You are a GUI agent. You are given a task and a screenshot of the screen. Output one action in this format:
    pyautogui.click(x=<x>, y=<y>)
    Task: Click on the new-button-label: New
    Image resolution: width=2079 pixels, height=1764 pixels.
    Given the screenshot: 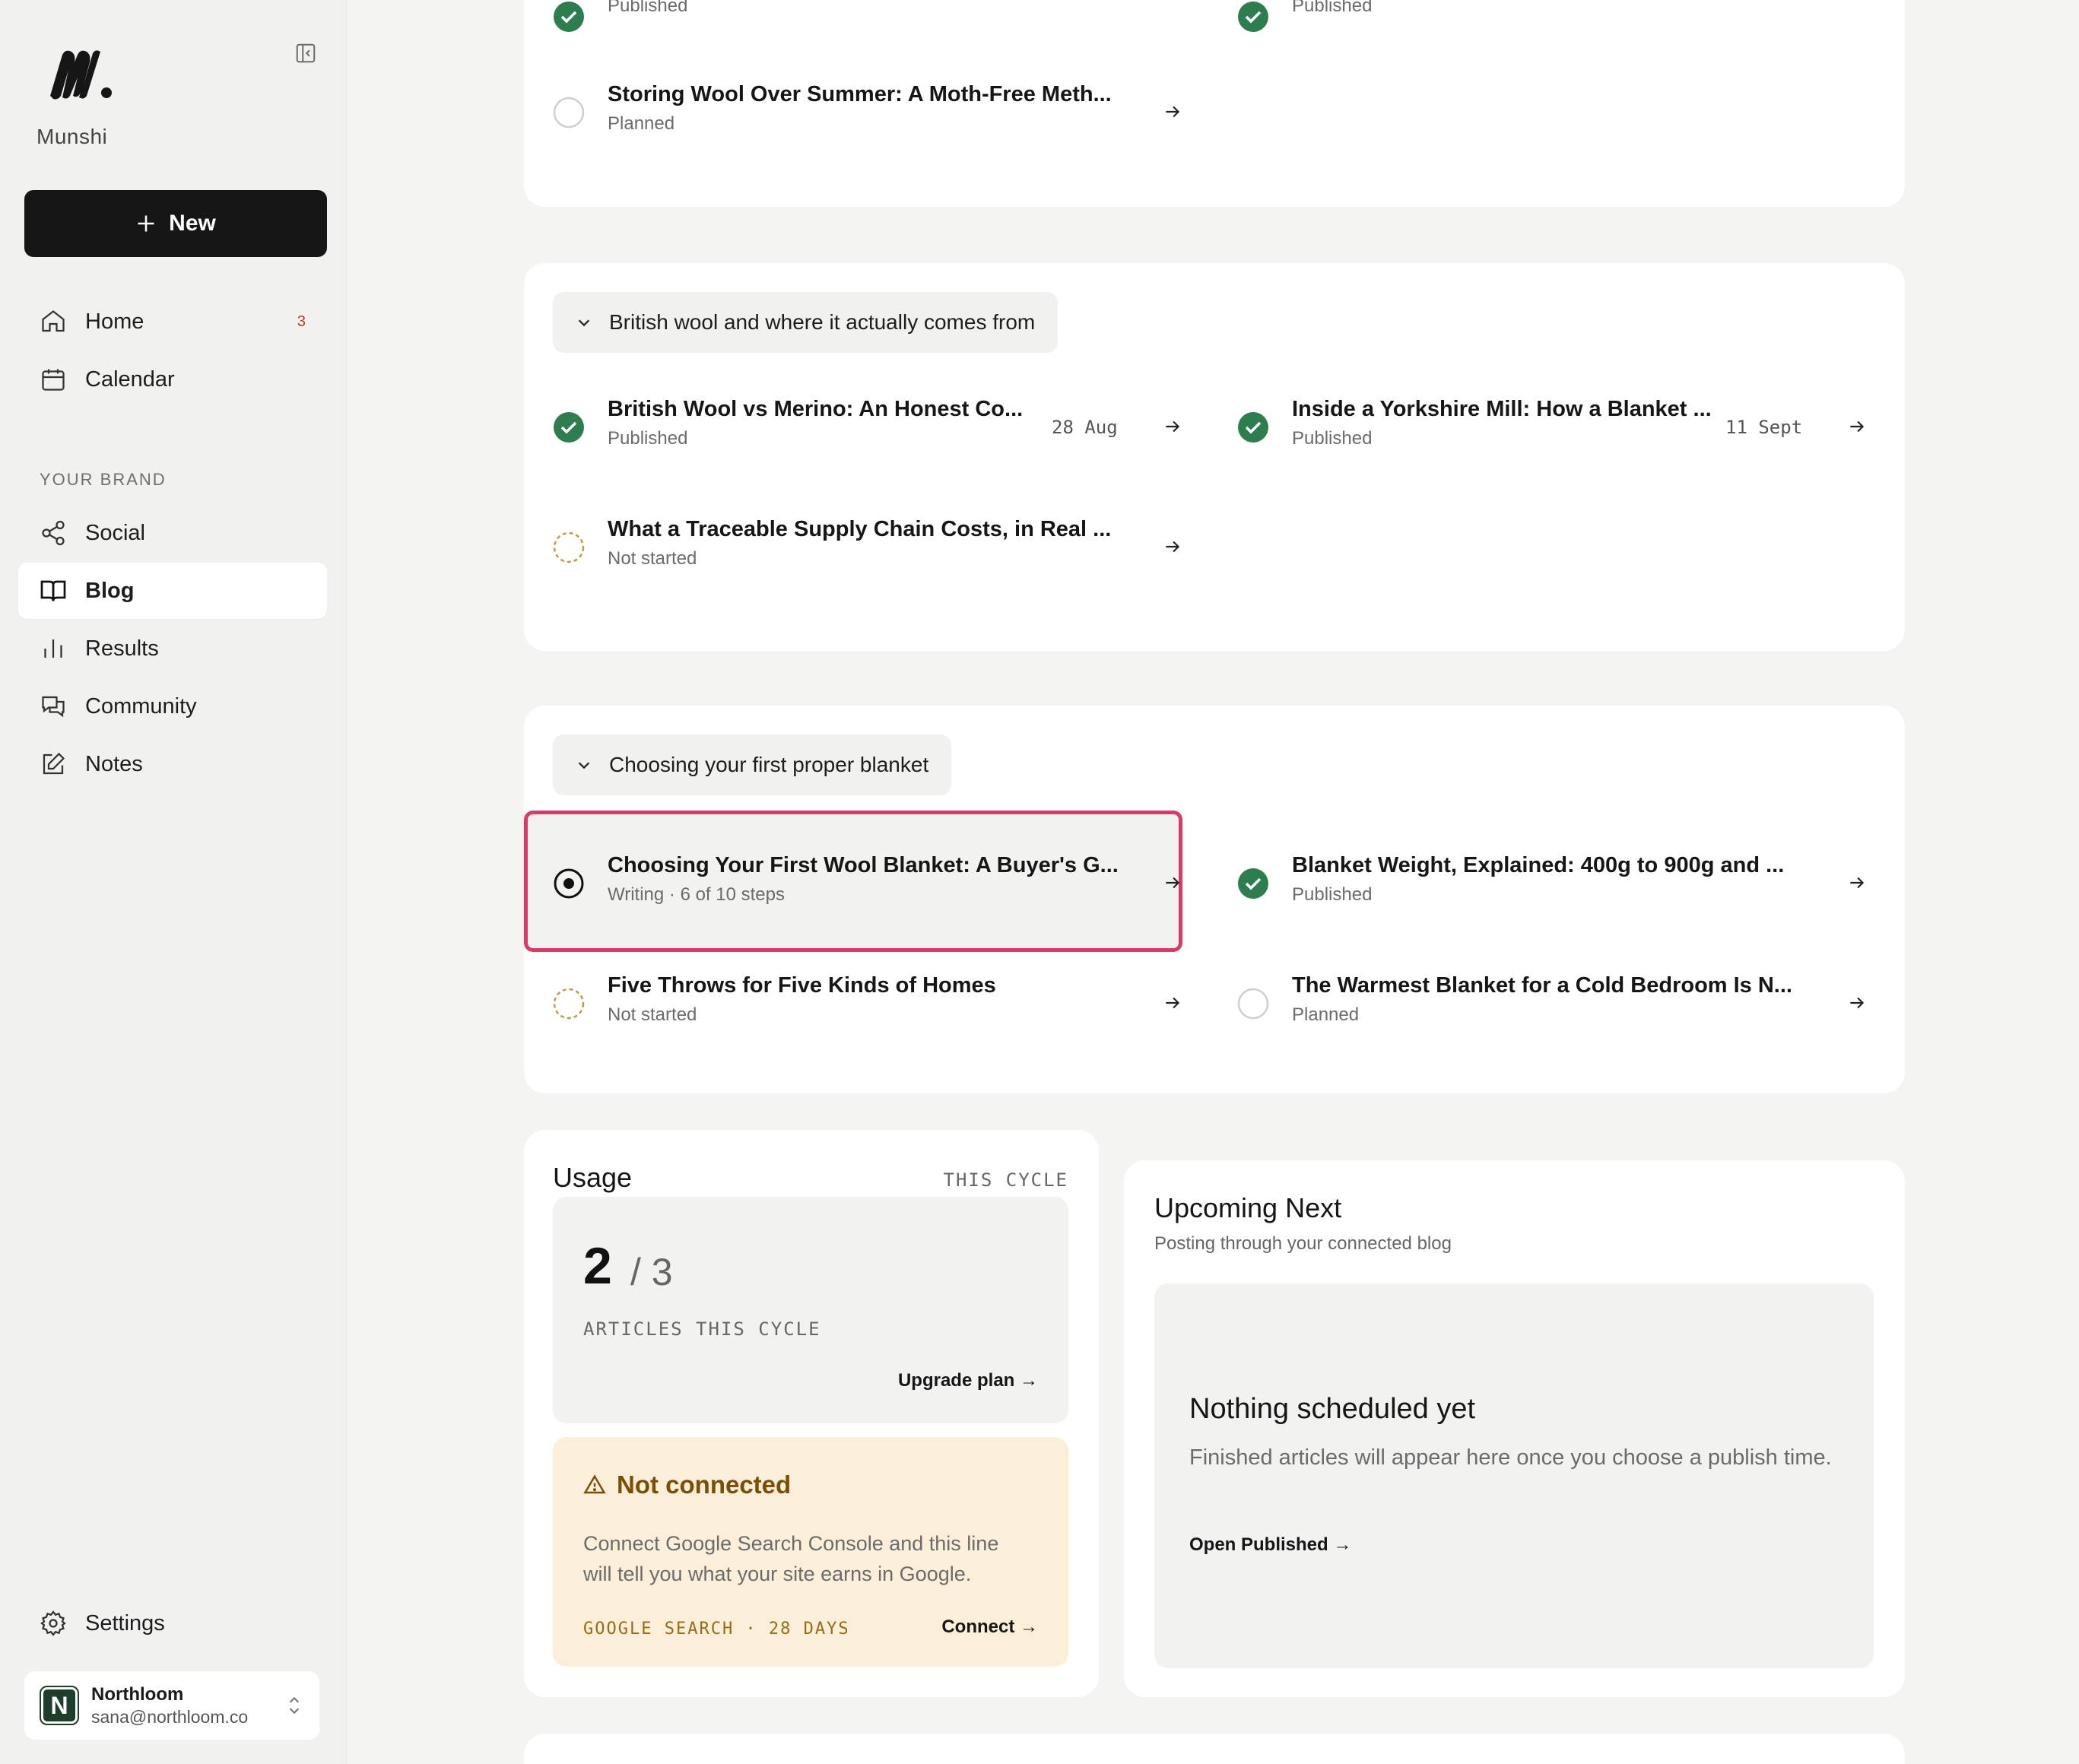 What is the action you would take?
    pyautogui.click(x=192, y=224)
    